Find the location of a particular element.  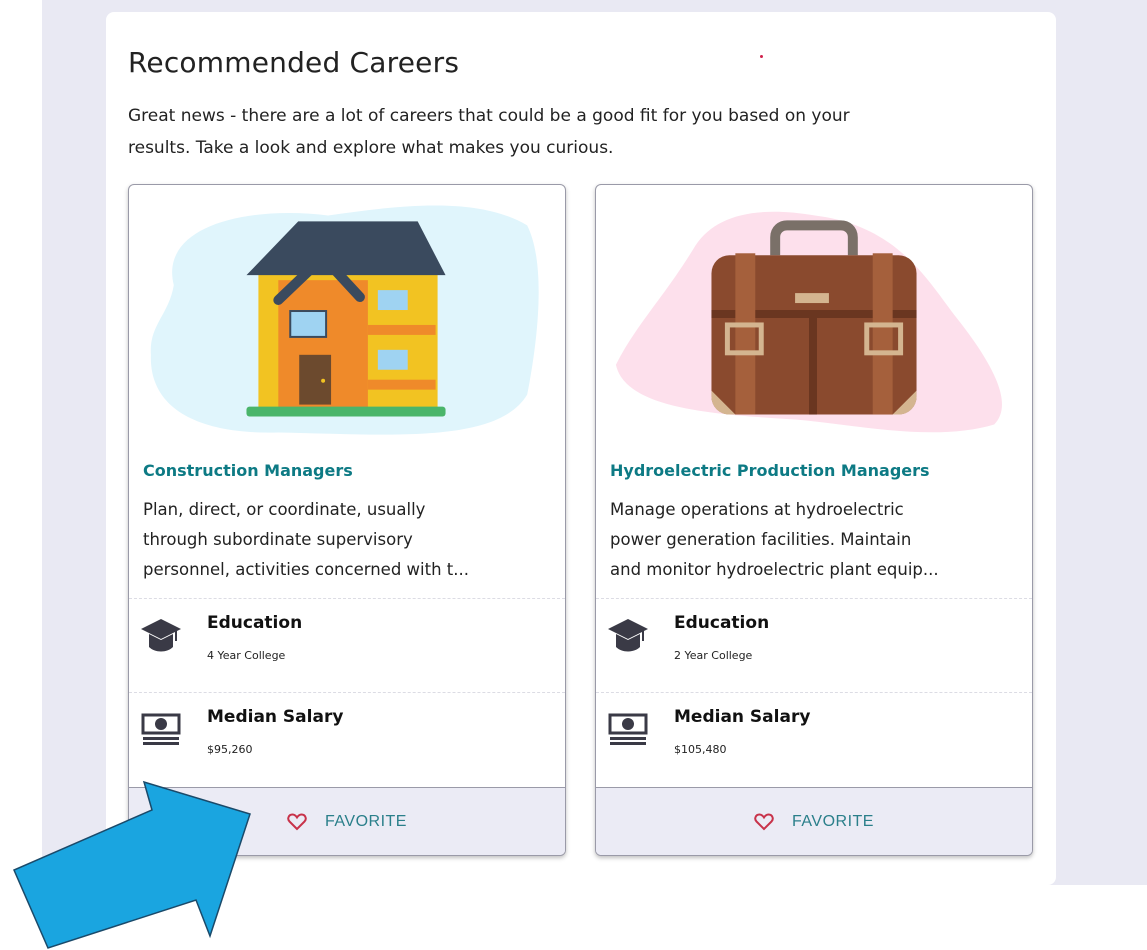

desc-line: power generation facilities. Maintain is located at coordinates (761, 539).